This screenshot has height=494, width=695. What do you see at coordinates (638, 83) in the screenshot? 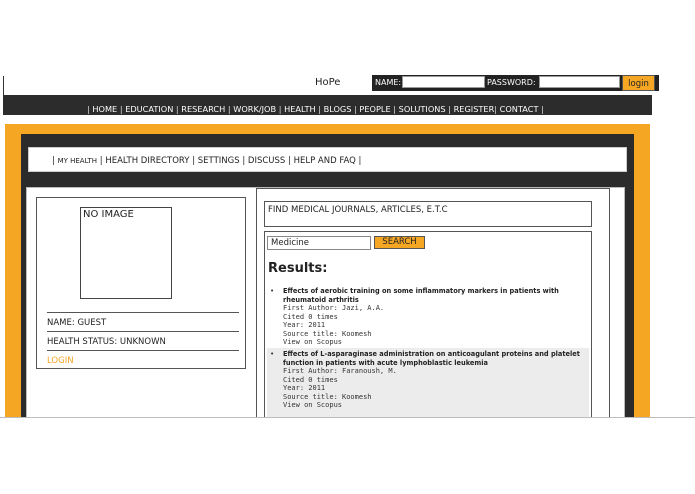
I see `login-button: login` at bounding box center [638, 83].